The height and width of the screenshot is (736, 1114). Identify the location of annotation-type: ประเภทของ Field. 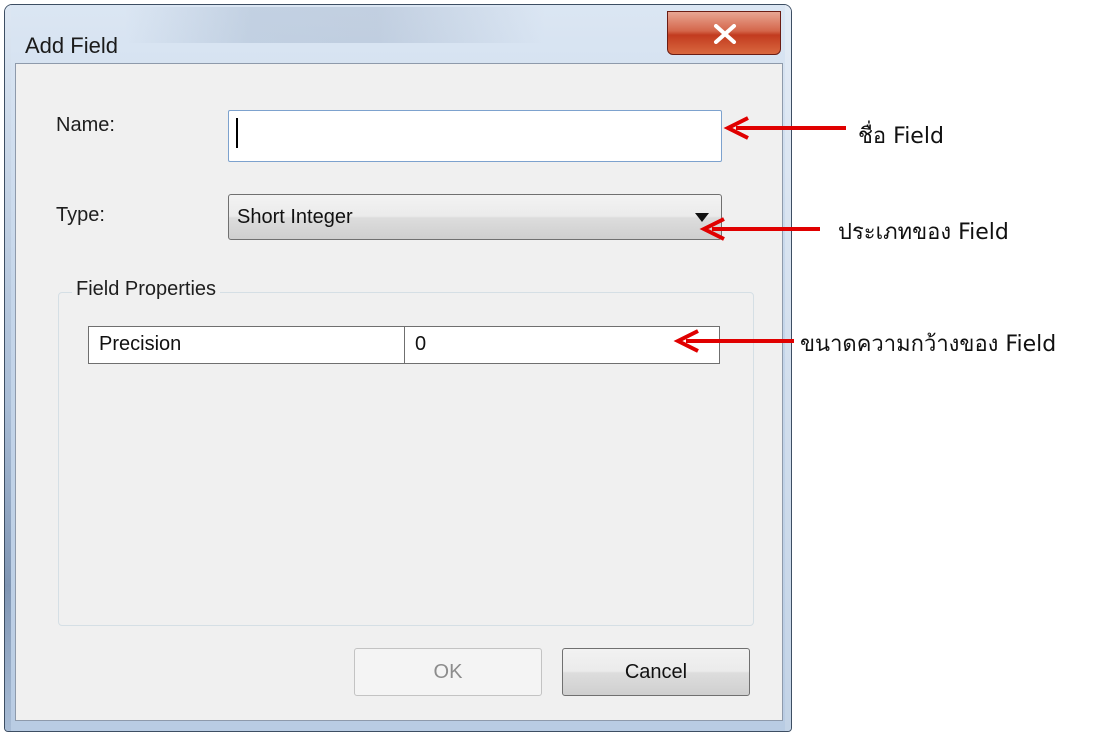
(923, 232).